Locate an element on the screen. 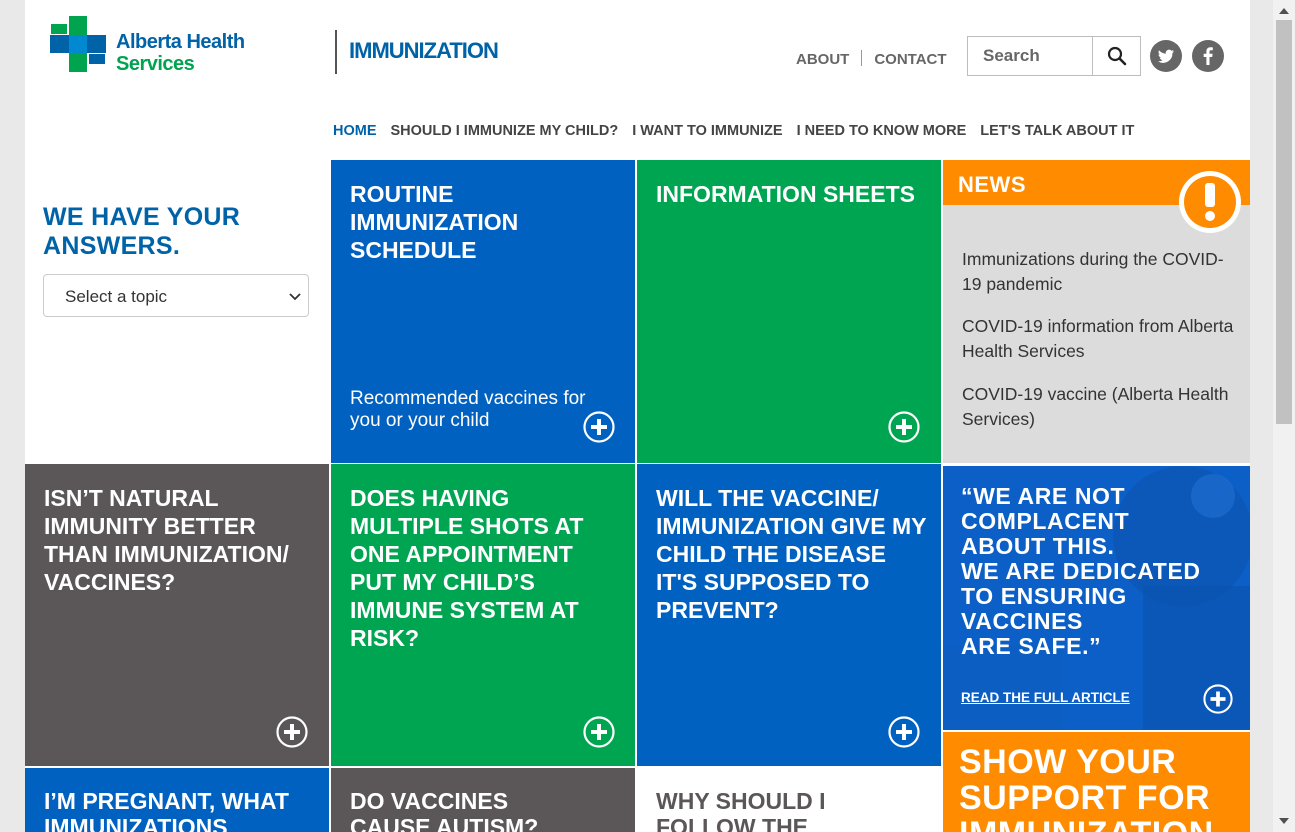  nav-lets-talk: LET'S TALK ABOUT IT is located at coordinates (1057, 131).